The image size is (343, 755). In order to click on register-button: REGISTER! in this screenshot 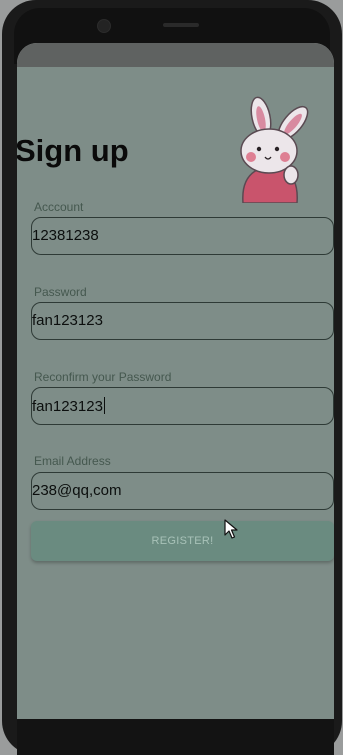, I will do `click(182, 541)`.